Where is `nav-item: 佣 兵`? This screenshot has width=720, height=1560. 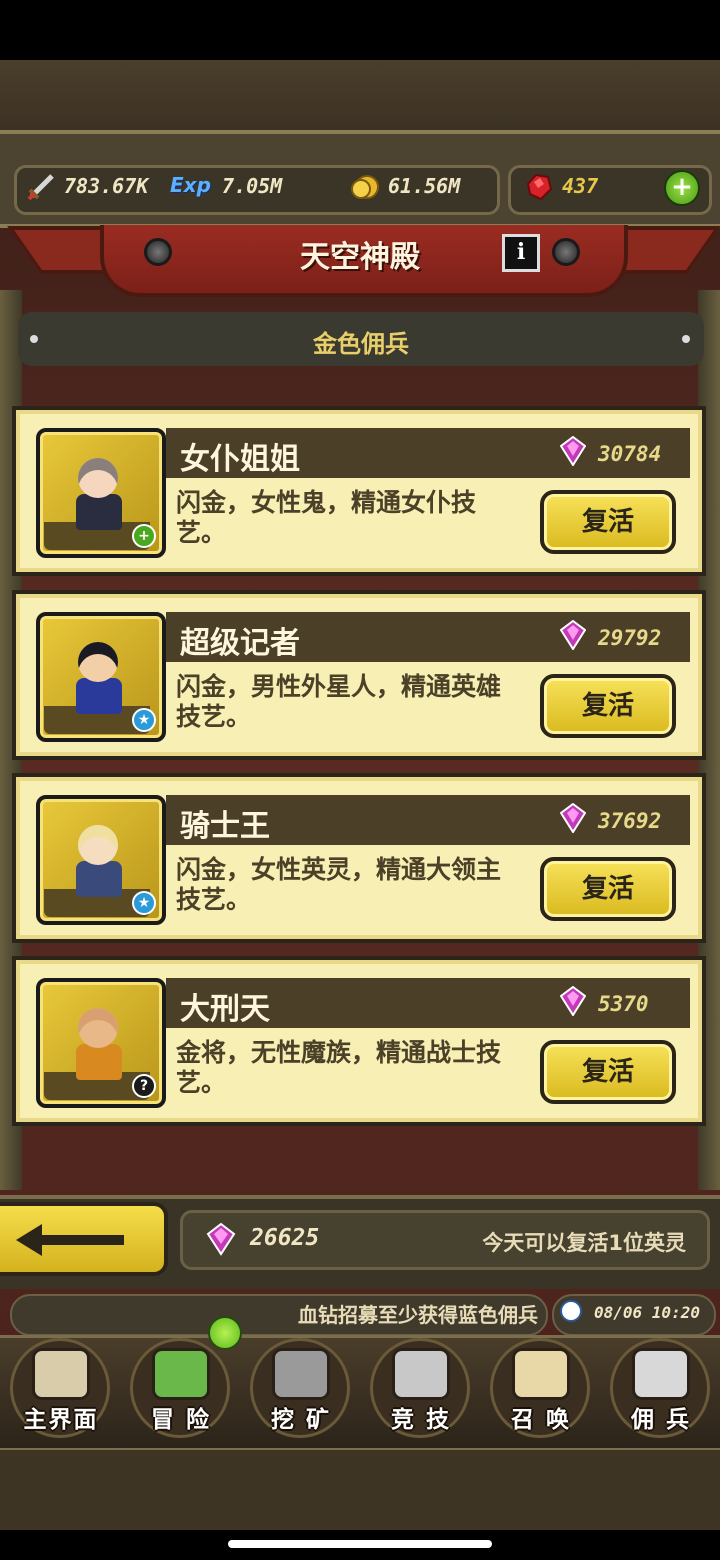 nav-item: 佣 兵 is located at coordinates (661, 1385).